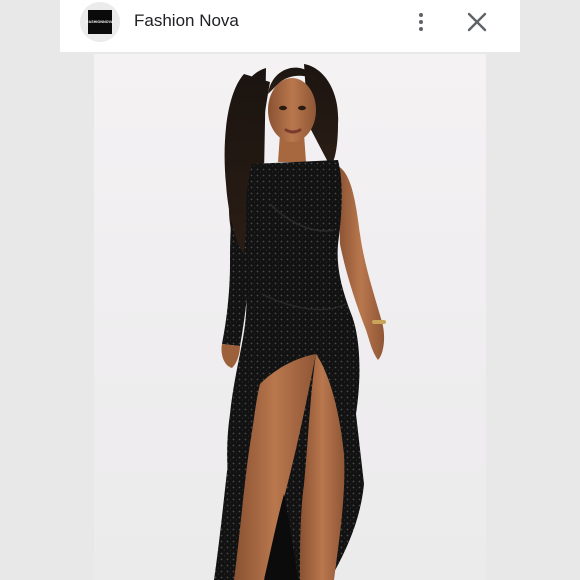  What do you see at coordinates (290, 26) in the screenshot?
I see `site-header: FASHIONNOVA Fashion Nova` at bounding box center [290, 26].